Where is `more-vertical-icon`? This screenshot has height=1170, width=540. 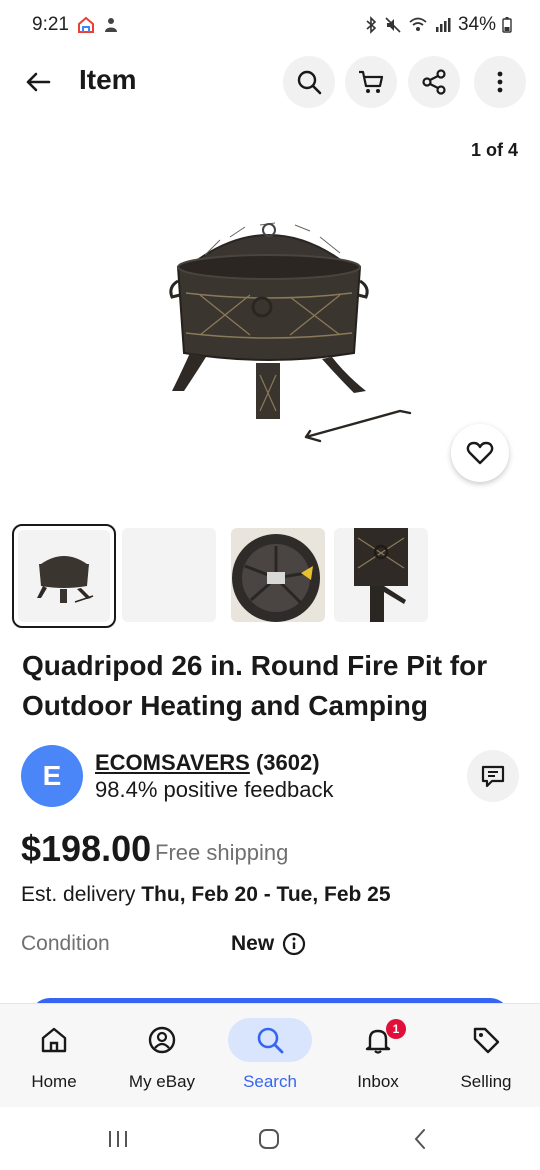
more-vertical-icon is located at coordinates (500, 82).